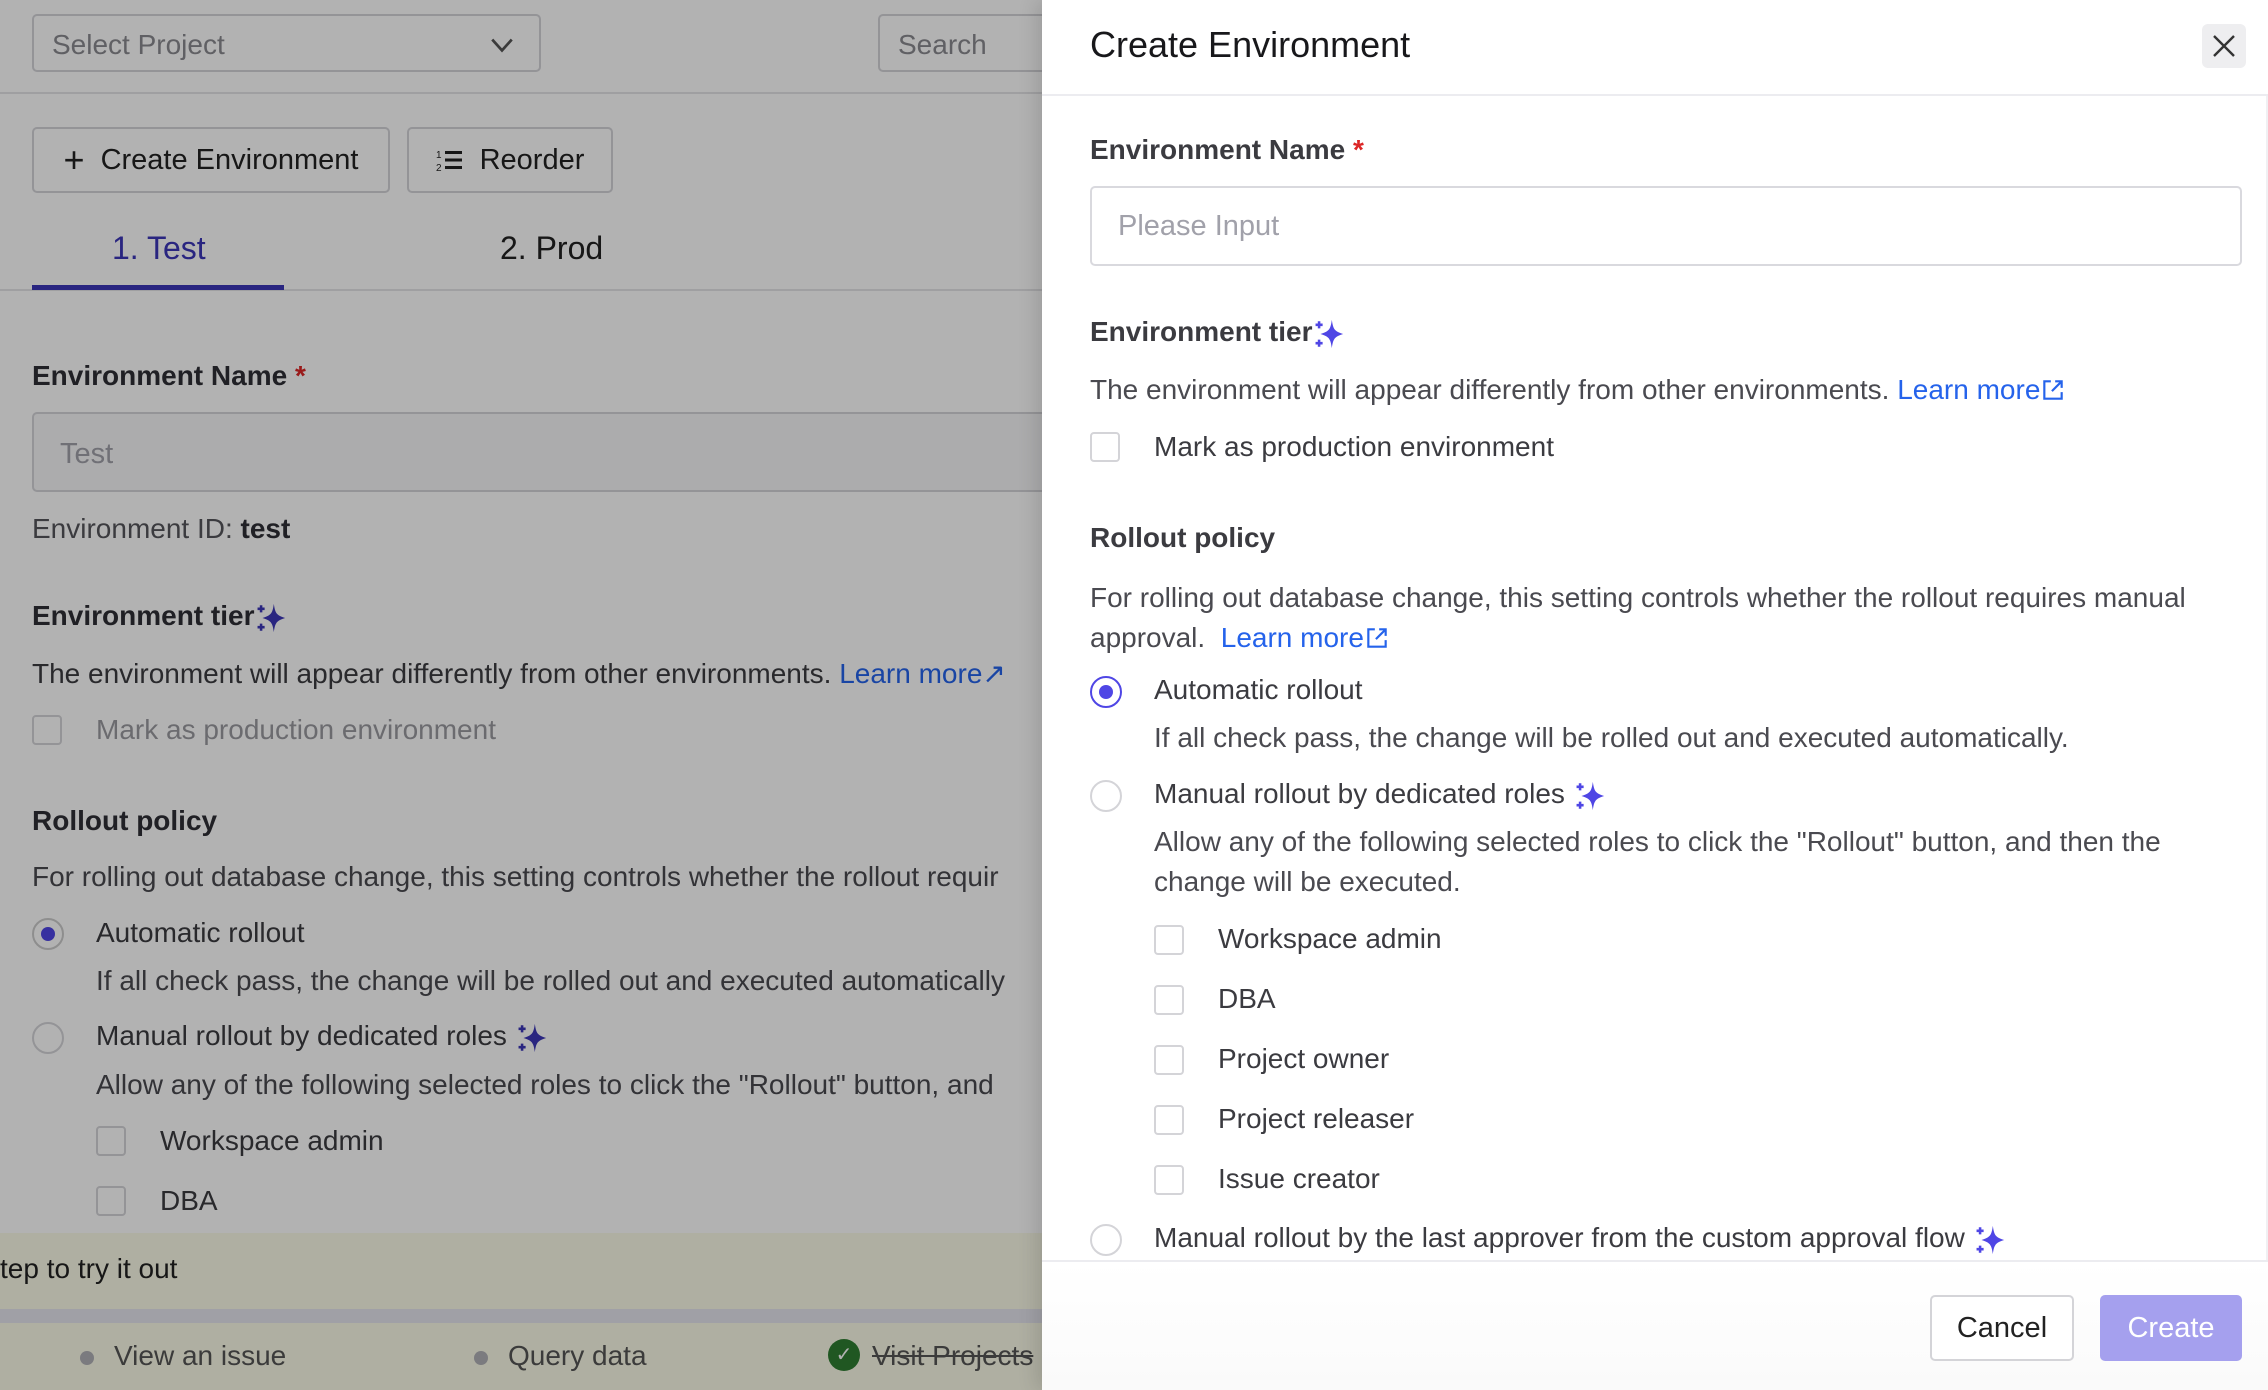 The width and height of the screenshot is (2268, 1390). I want to click on role-label: Workspace admin, so click(1330, 939).